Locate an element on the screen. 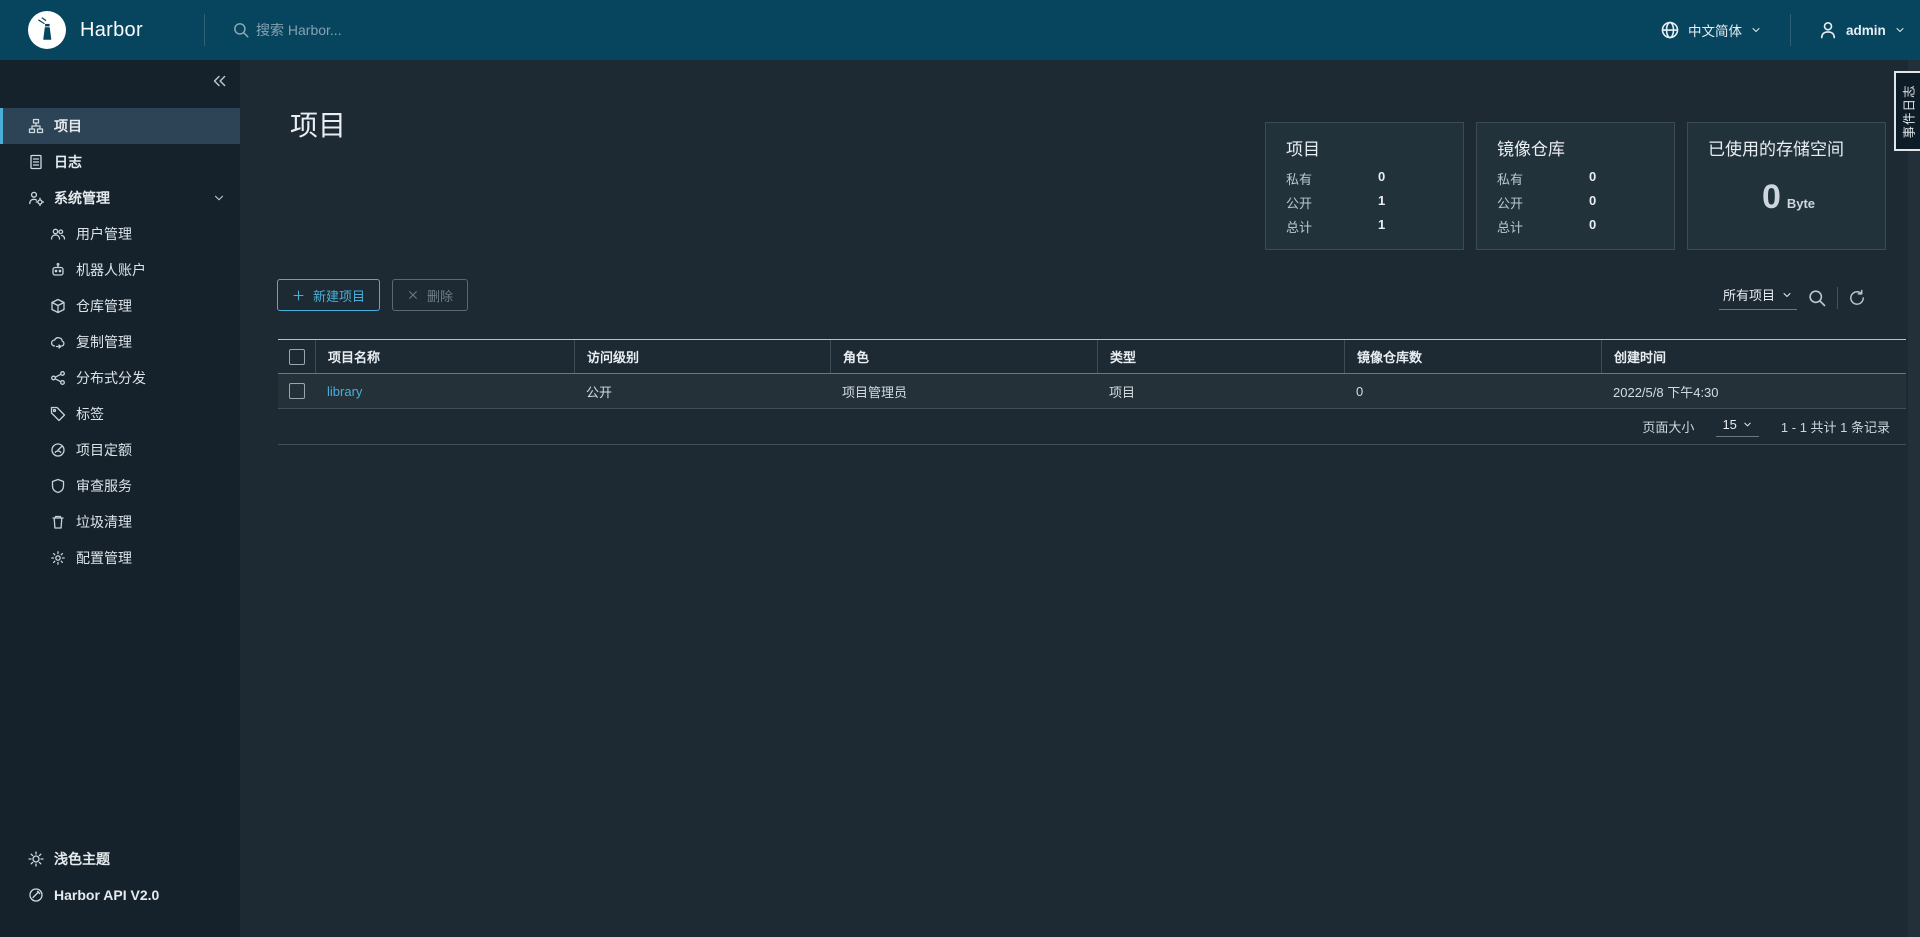 This screenshot has height=937, width=1920. share-icon is located at coordinates (58, 378).